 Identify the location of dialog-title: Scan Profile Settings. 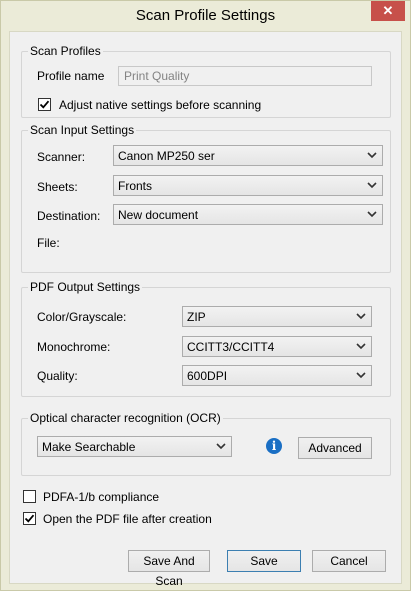
(205, 15).